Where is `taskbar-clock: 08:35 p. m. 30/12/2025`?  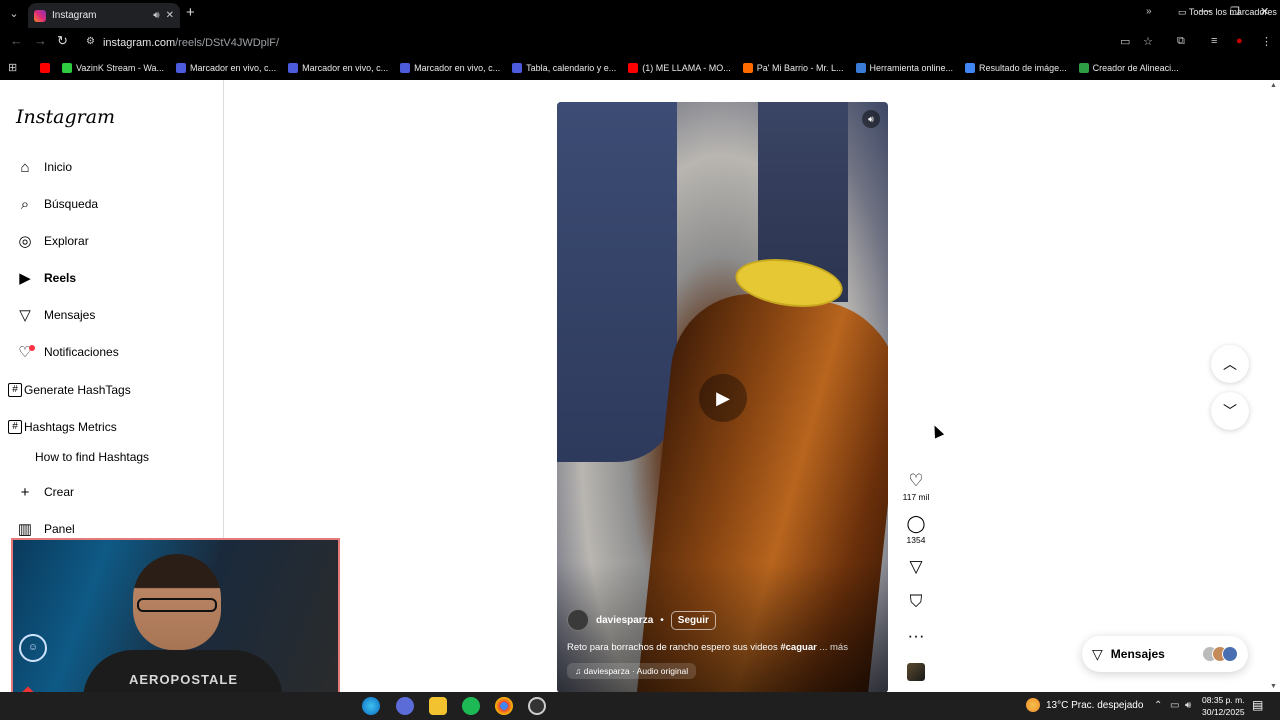
taskbar-clock: 08:35 p. m. 30/12/2025 is located at coordinates (1223, 706).